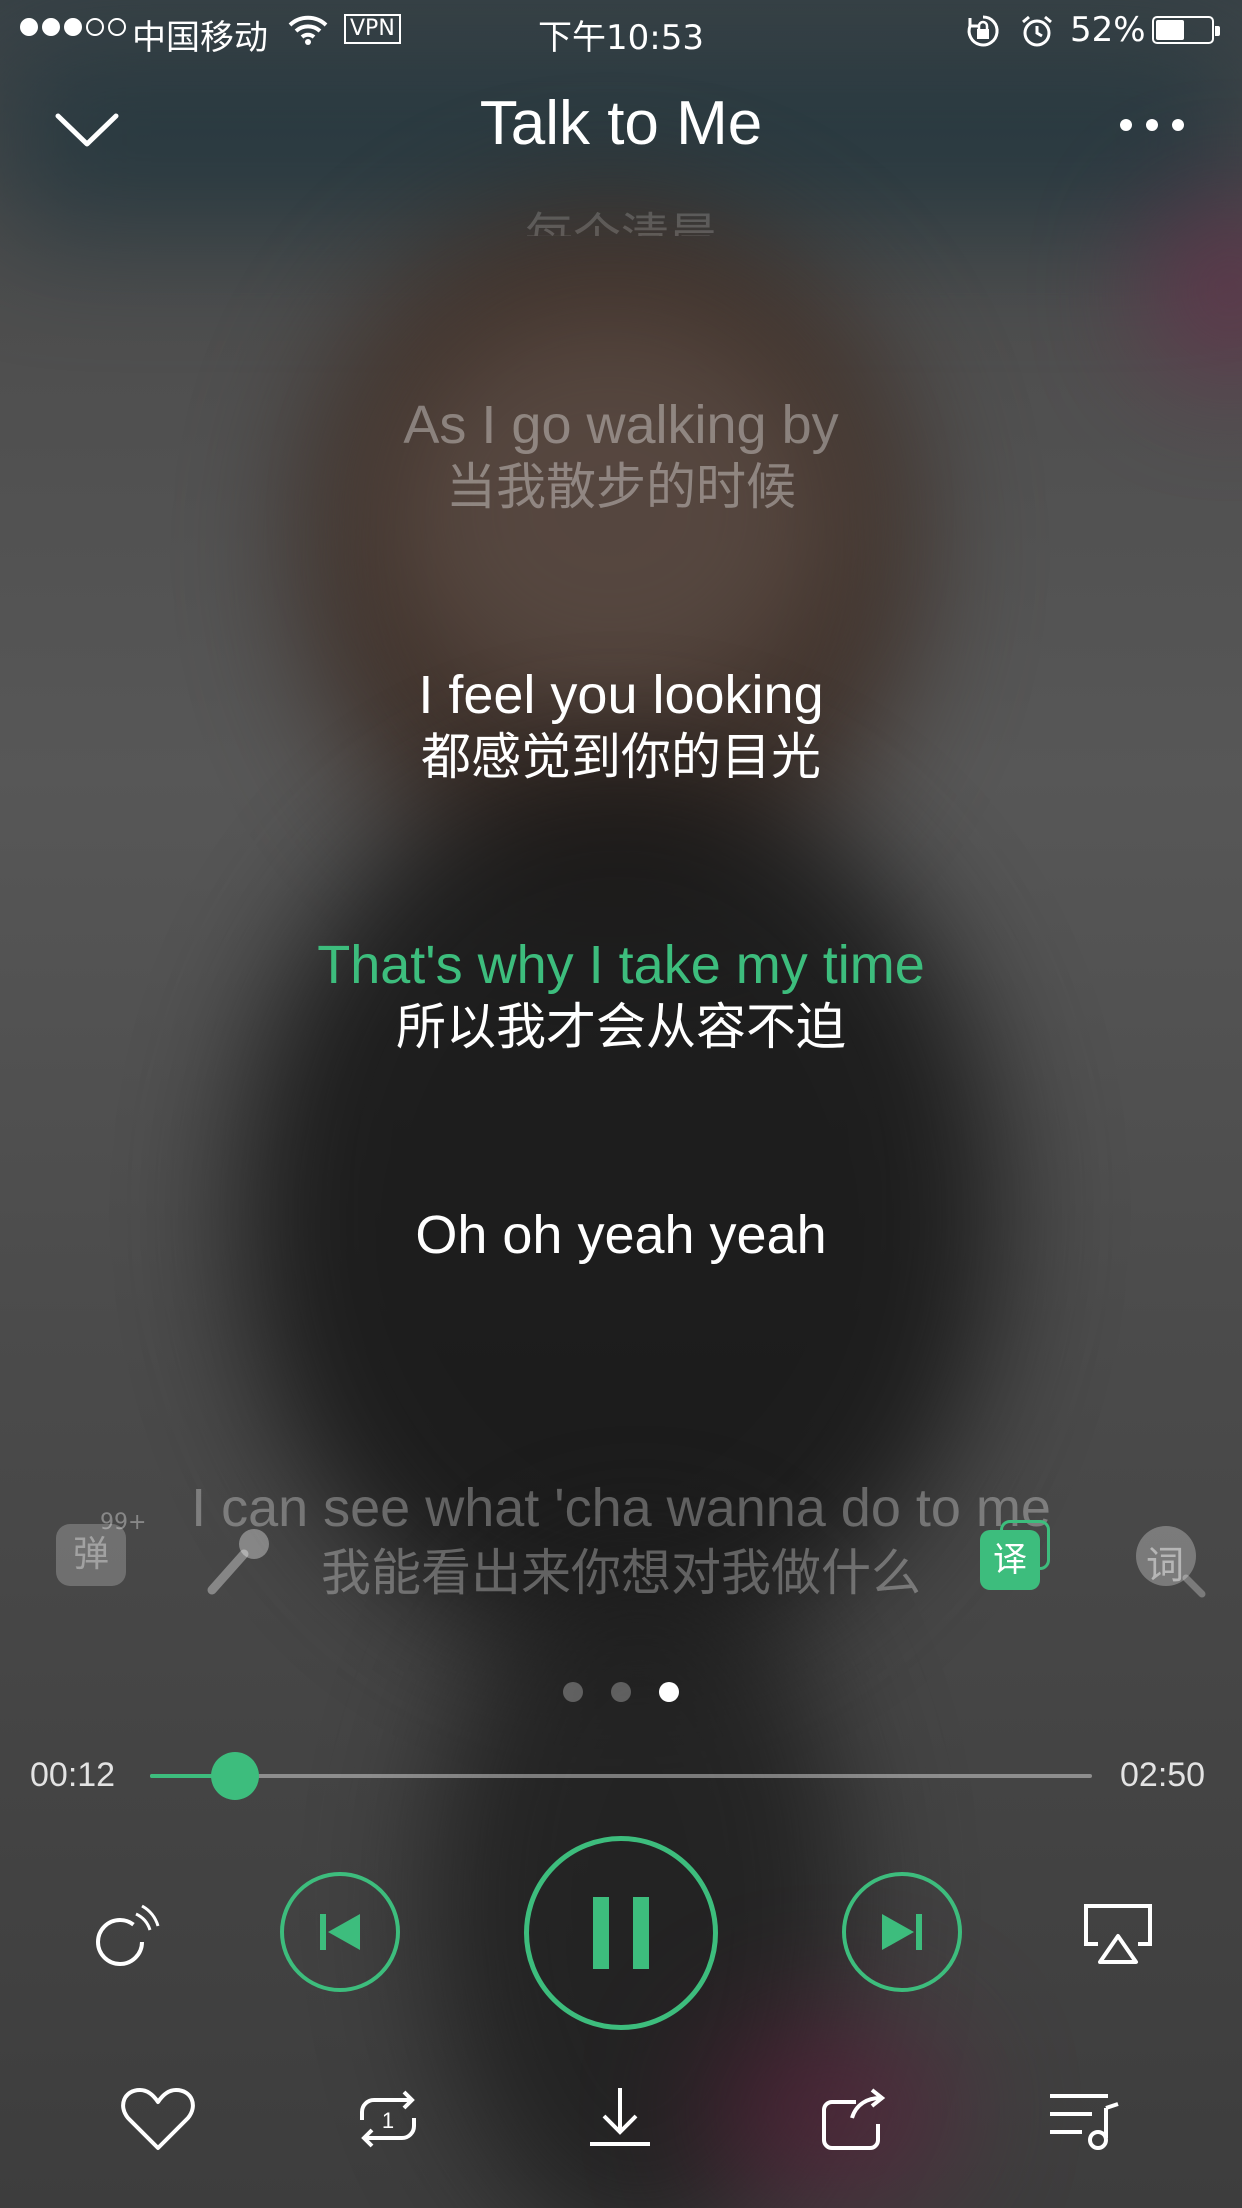 This screenshot has width=1242, height=2208. Describe the element at coordinates (126, 1936) in the screenshot. I see `play-mode-button` at that location.